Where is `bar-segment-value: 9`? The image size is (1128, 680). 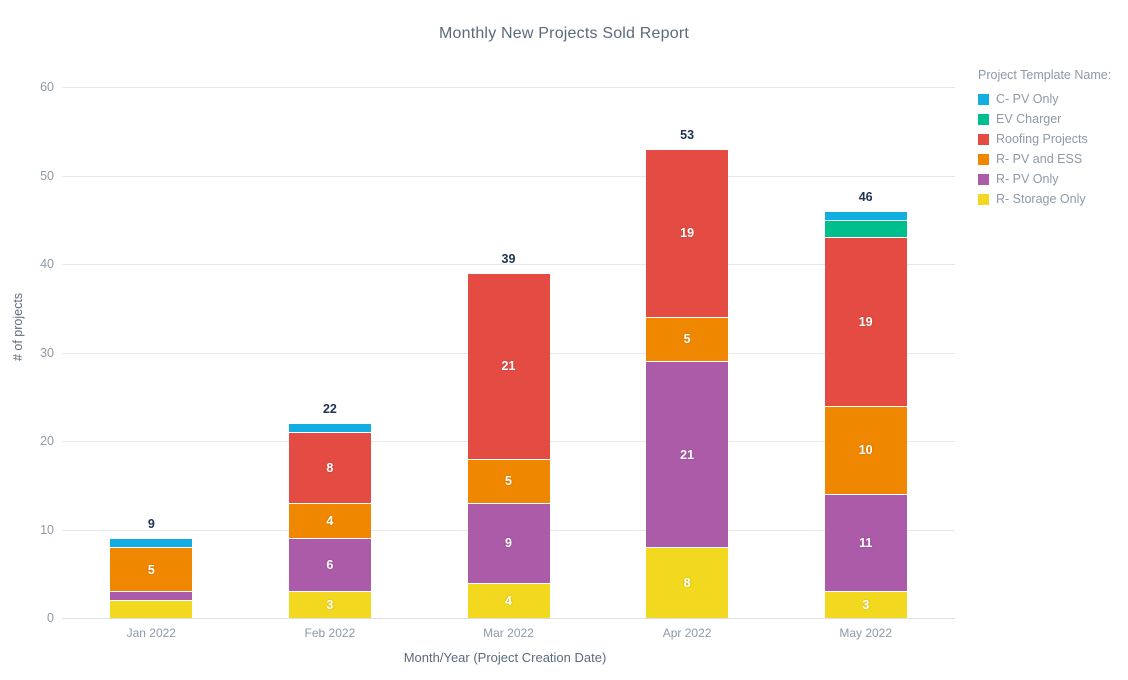 bar-segment-value: 9 is located at coordinates (508, 543).